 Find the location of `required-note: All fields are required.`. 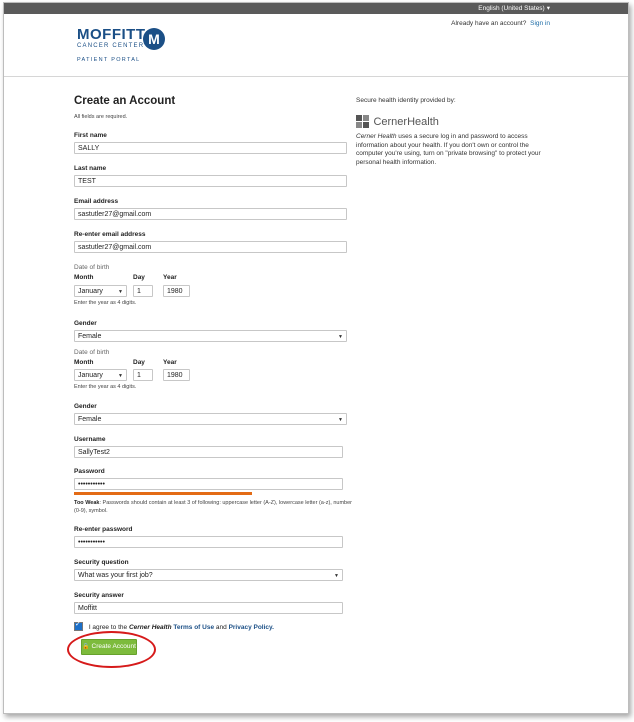

required-note: All fields are required. is located at coordinates (101, 117).